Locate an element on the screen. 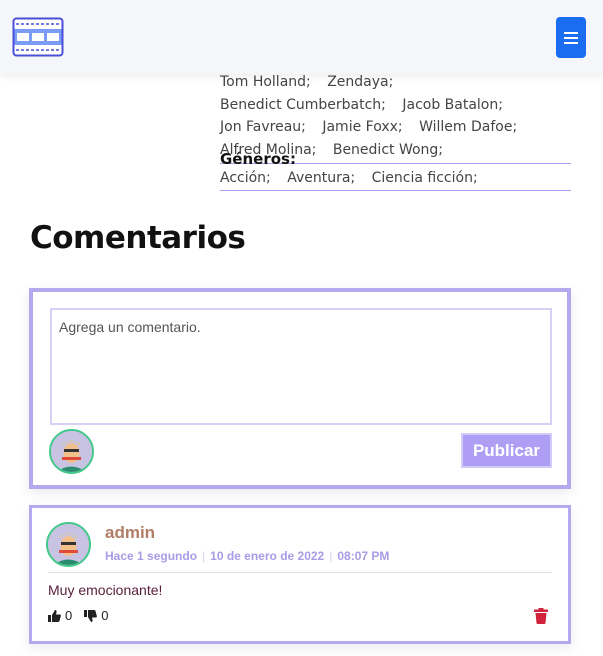 This screenshot has height=656, width=603. thumbs-down-icon is located at coordinates (91, 615).